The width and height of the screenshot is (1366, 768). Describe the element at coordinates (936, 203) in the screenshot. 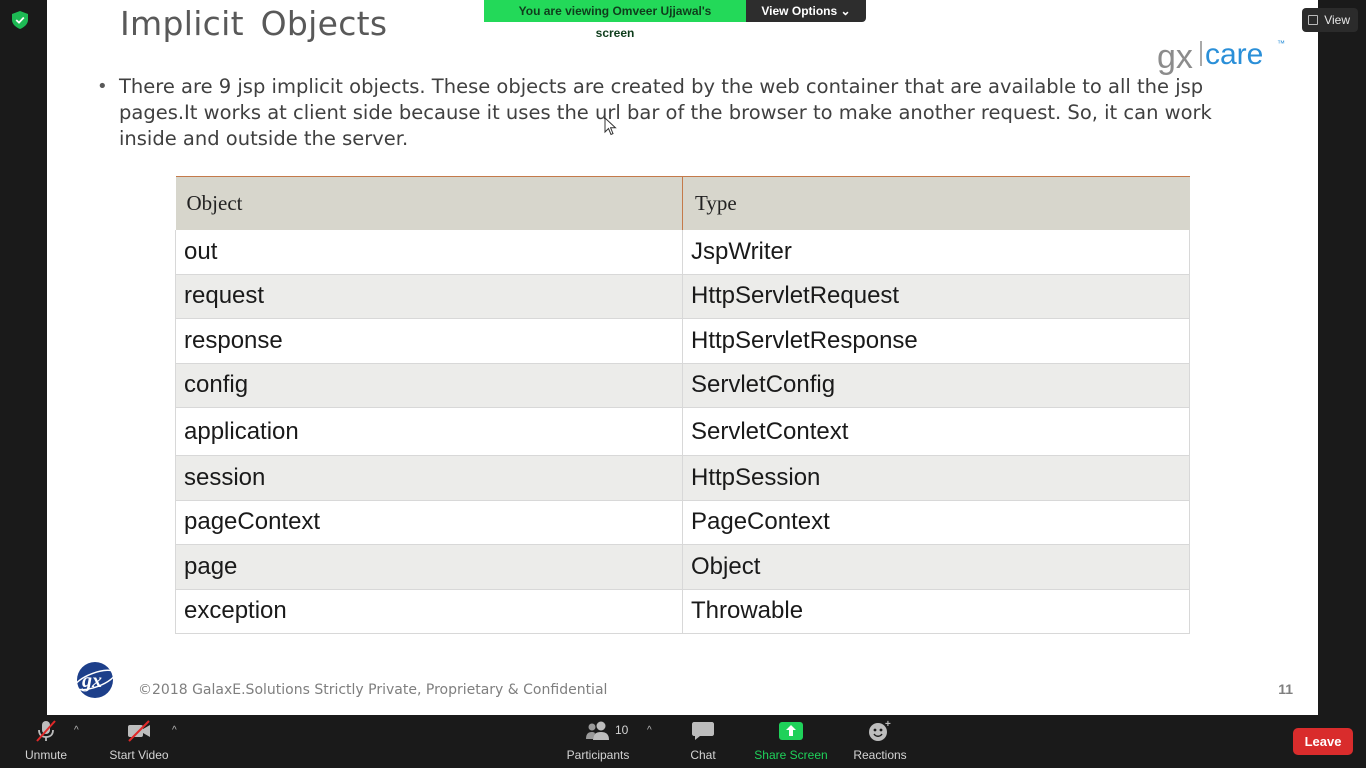

I see `header-type: Type` at that location.